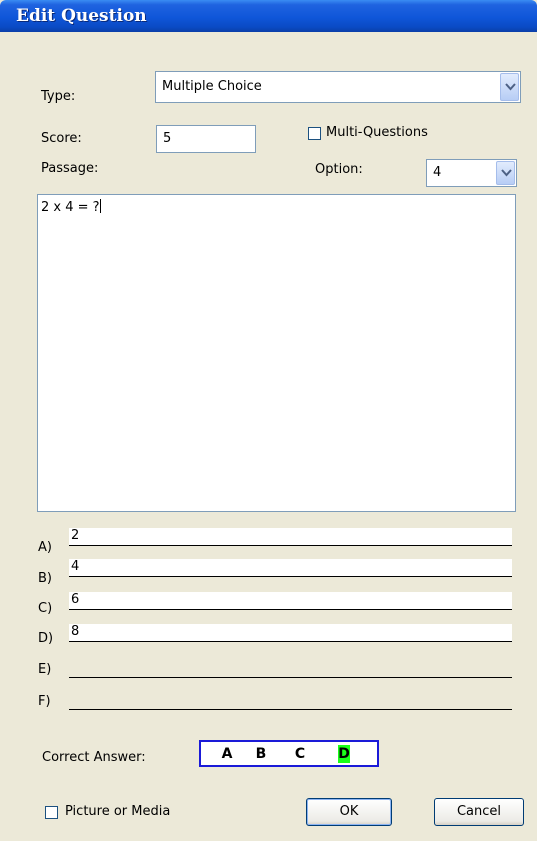 The height and width of the screenshot is (841, 537). Describe the element at coordinates (58, 96) in the screenshot. I see `type-label: Type:` at that location.